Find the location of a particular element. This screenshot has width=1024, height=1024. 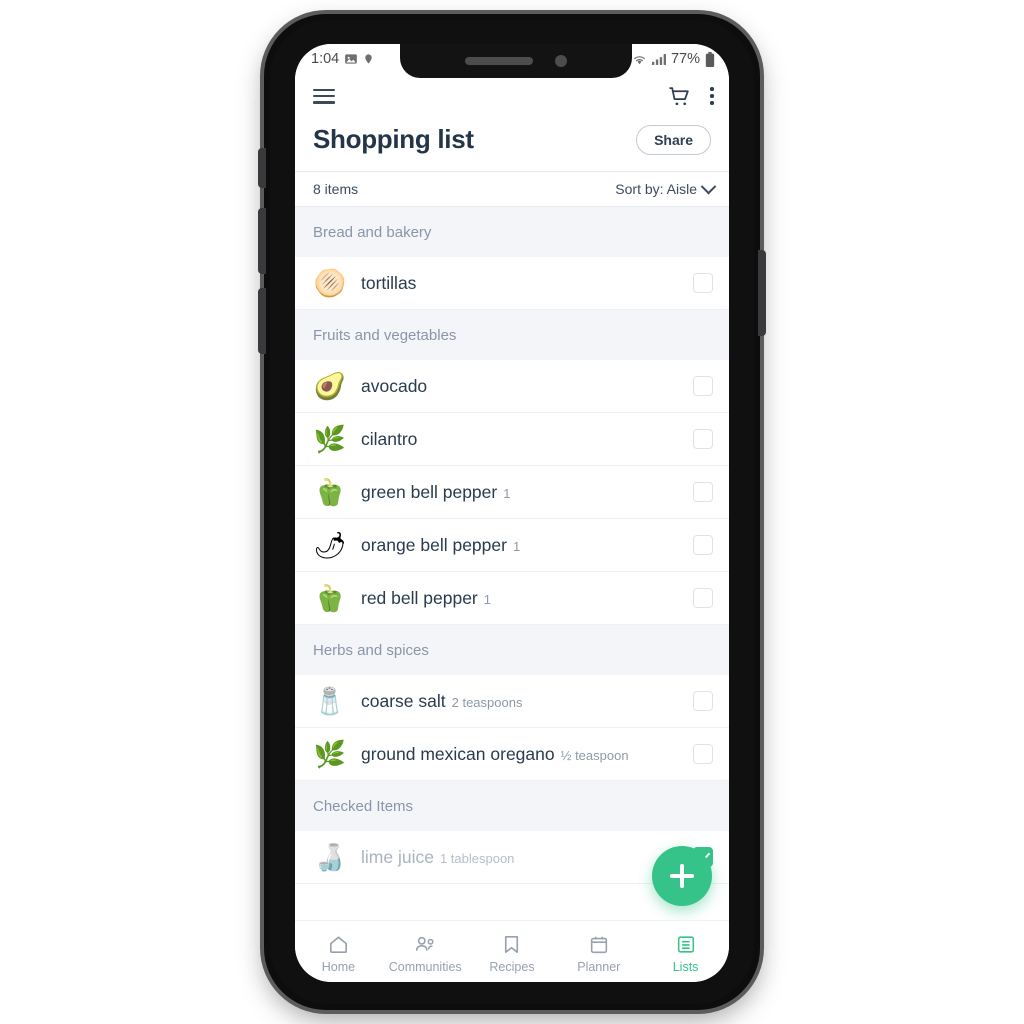

item-text: orange bell pepper 1 is located at coordinates (527, 545).